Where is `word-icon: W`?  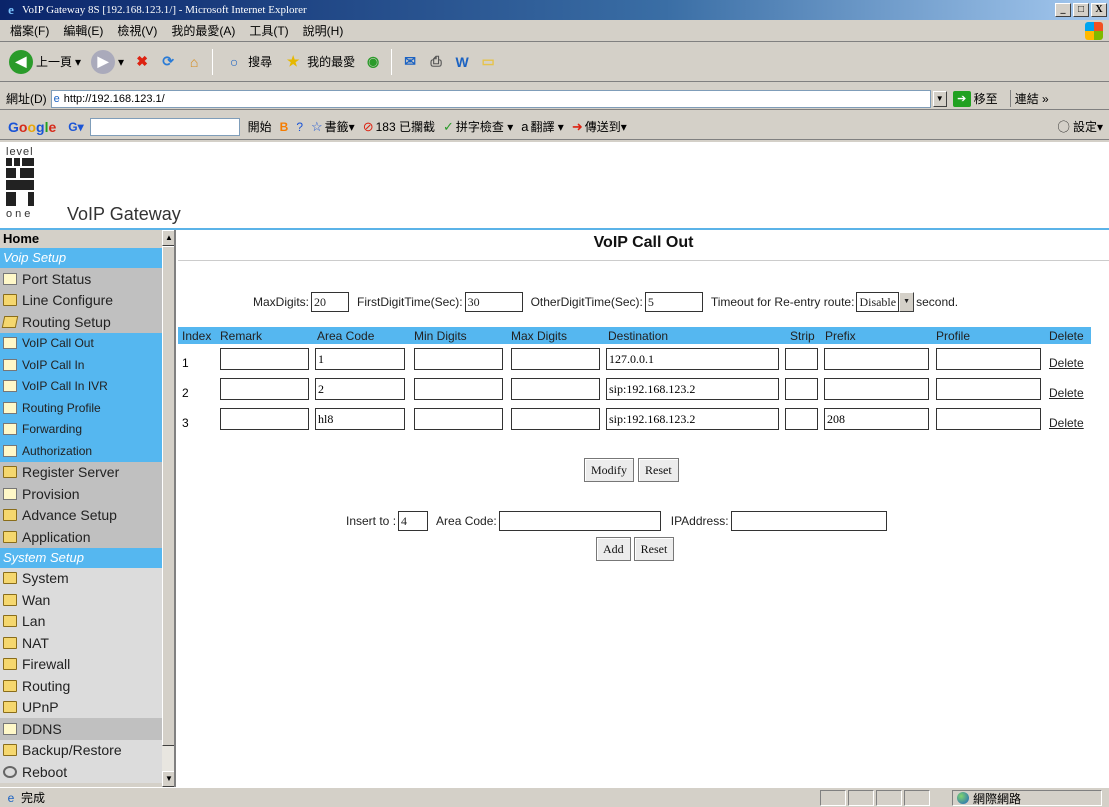
word-icon: W is located at coordinates (462, 62).